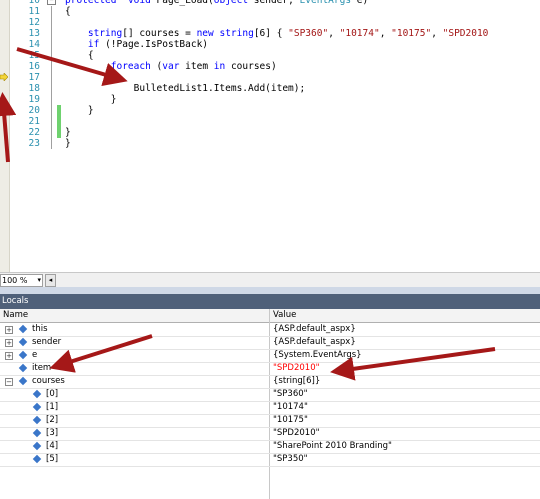 The width and height of the screenshot is (540, 499). I want to click on locals-row: + sender {ASP.default_aspx}, so click(270, 343).